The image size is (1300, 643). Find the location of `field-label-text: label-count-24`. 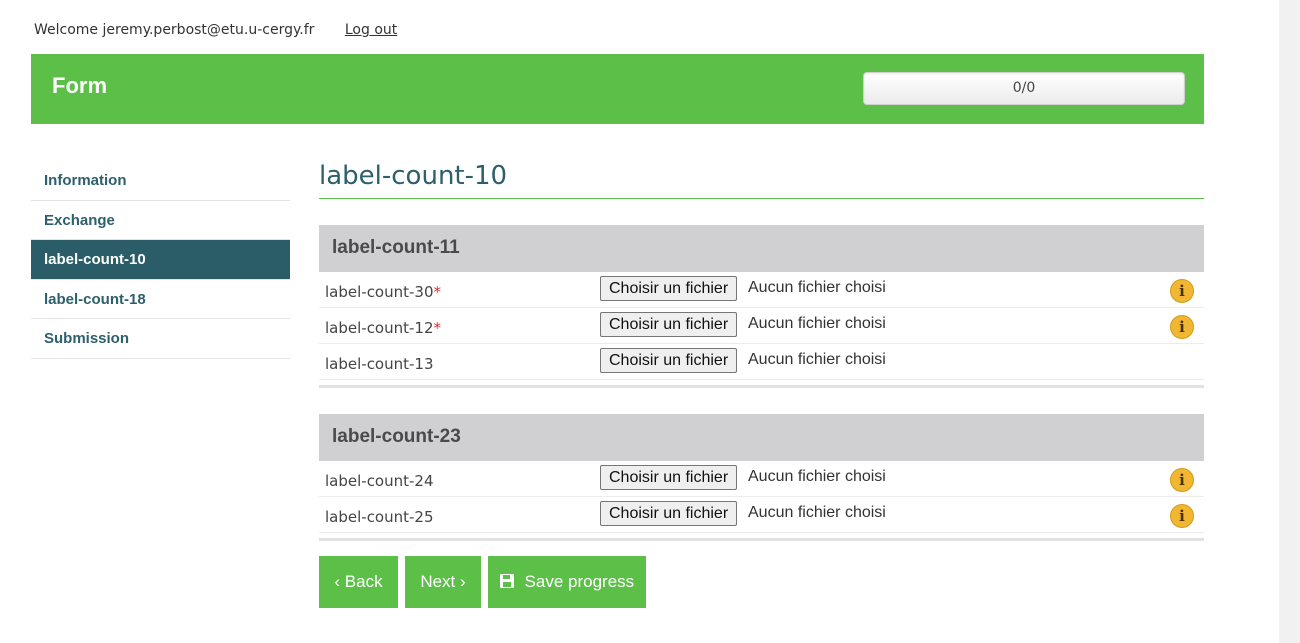

field-label-text: label-count-24 is located at coordinates (379, 481).